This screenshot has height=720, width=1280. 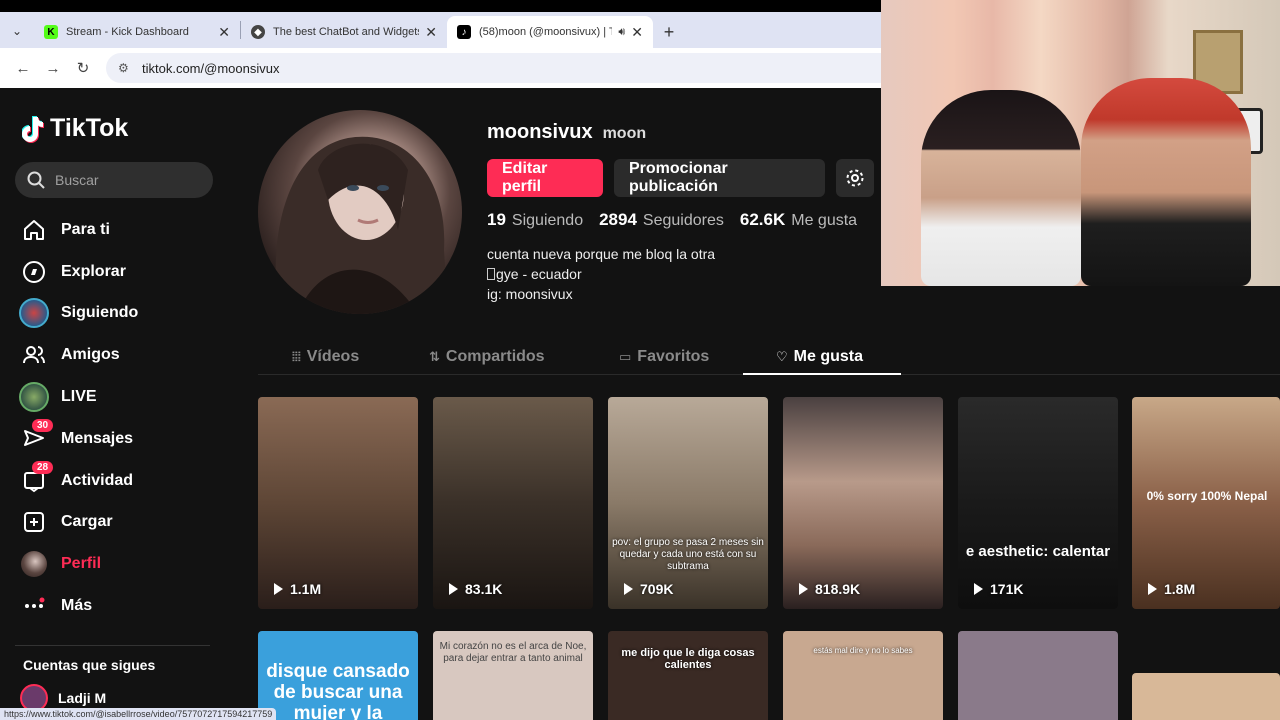 I want to click on likes-stat: 62.6K Me gusta, so click(x=798, y=220).